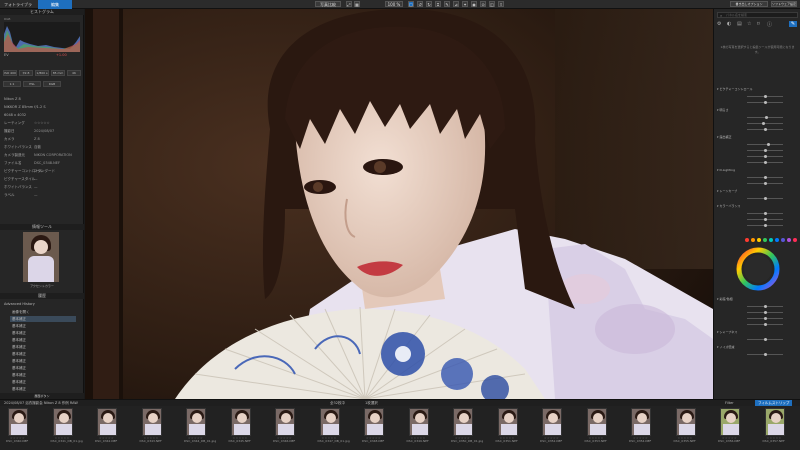 The height and width of the screenshot is (450, 800). I want to click on section-header: ▾ 露出補正, so click(757, 137).